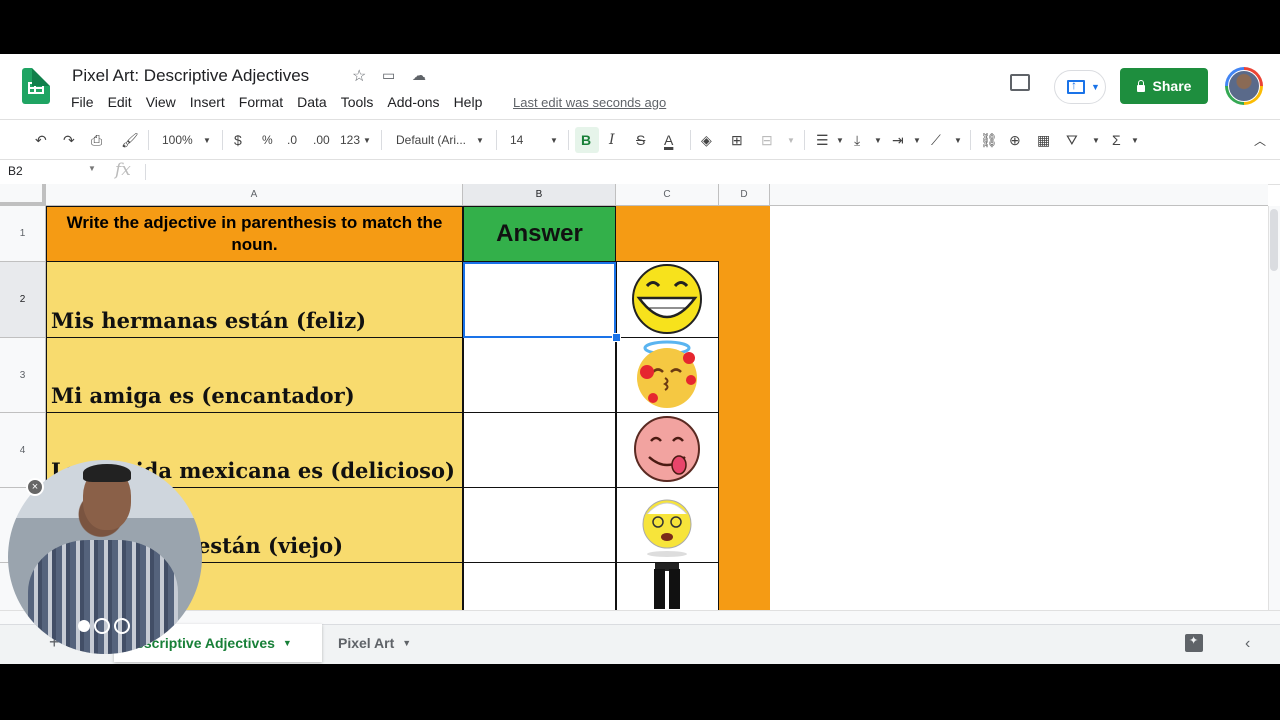  Describe the element at coordinates (177, 140) in the screenshot. I see `zoom-select: 100%` at that location.